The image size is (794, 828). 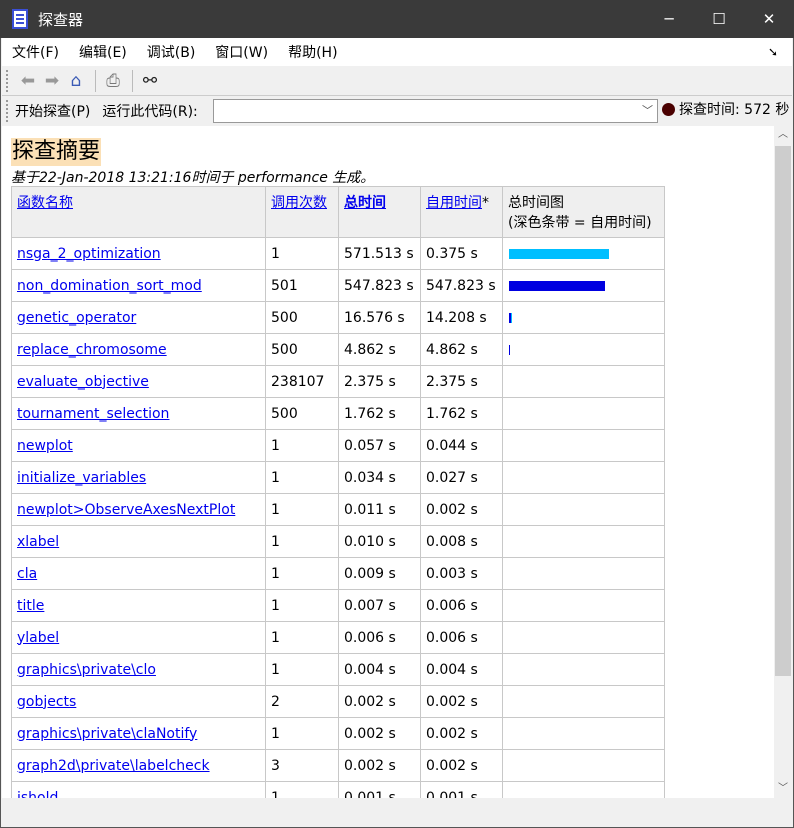 What do you see at coordinates (461, 413) in the screenshot?
I see `self-time-cell: 1.762 s` at bounding box center [461, 413].